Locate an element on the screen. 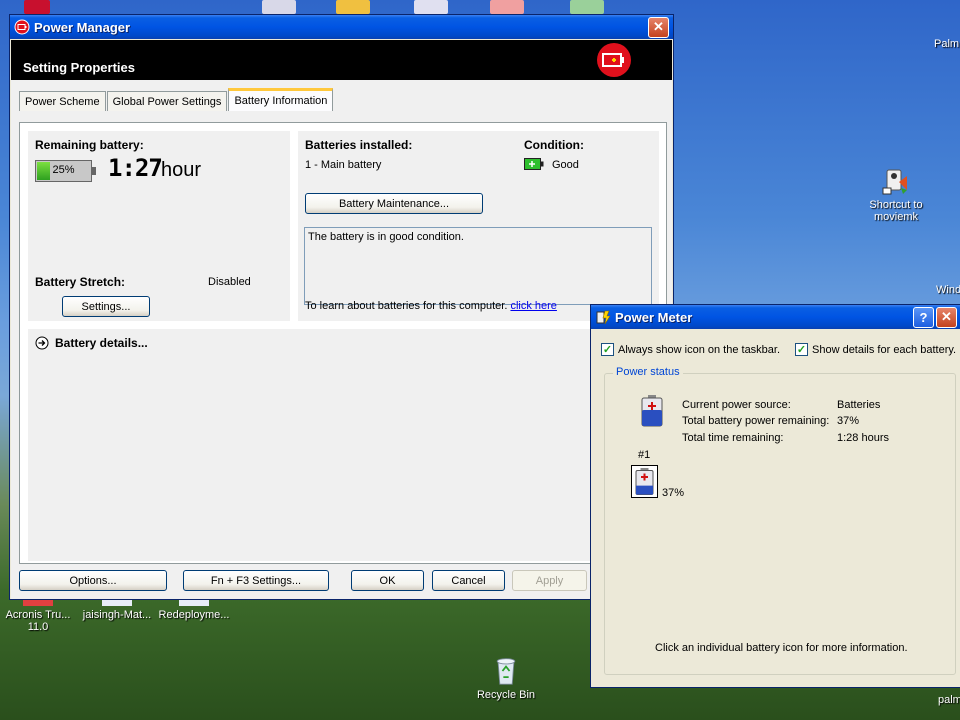 This screenshot has height=720, width=960. current-power-source-value: Batteries is located at coordinates (859, 405).